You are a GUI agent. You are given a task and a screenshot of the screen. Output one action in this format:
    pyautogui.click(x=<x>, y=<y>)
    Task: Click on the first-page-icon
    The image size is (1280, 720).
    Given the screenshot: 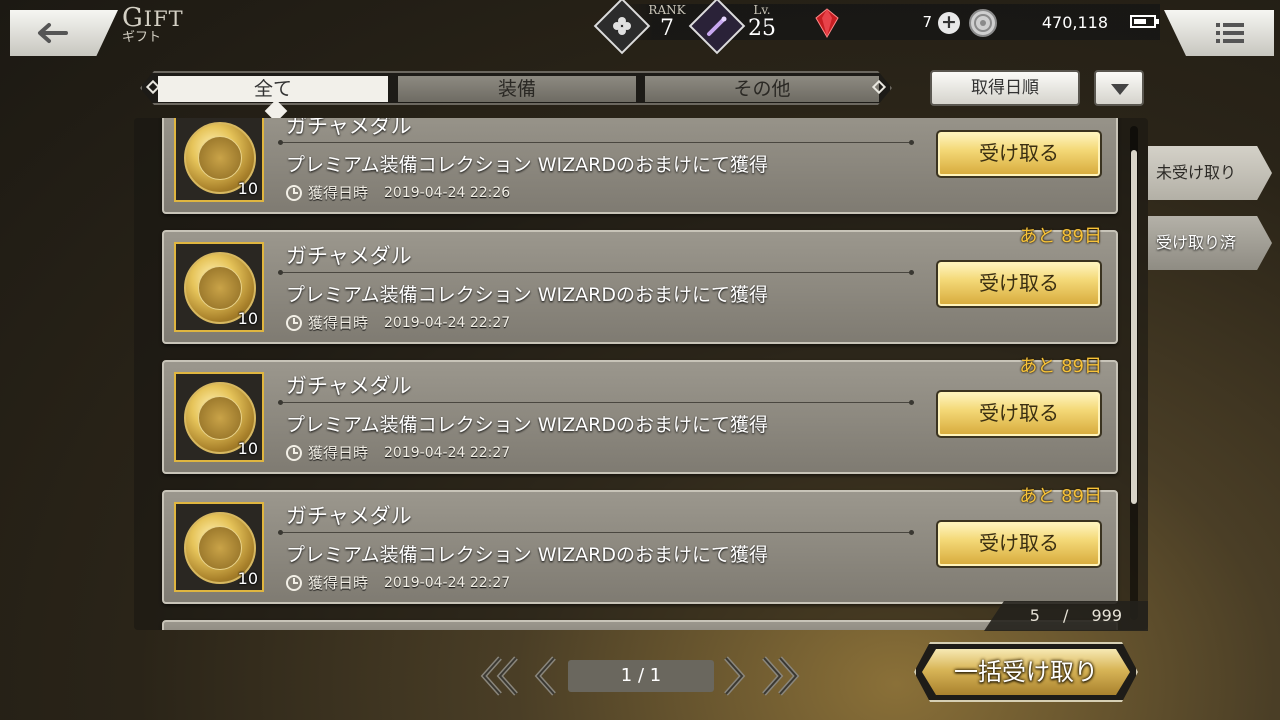 What is the action you would take?
    pyautogui.click(x=501, y=676)
    